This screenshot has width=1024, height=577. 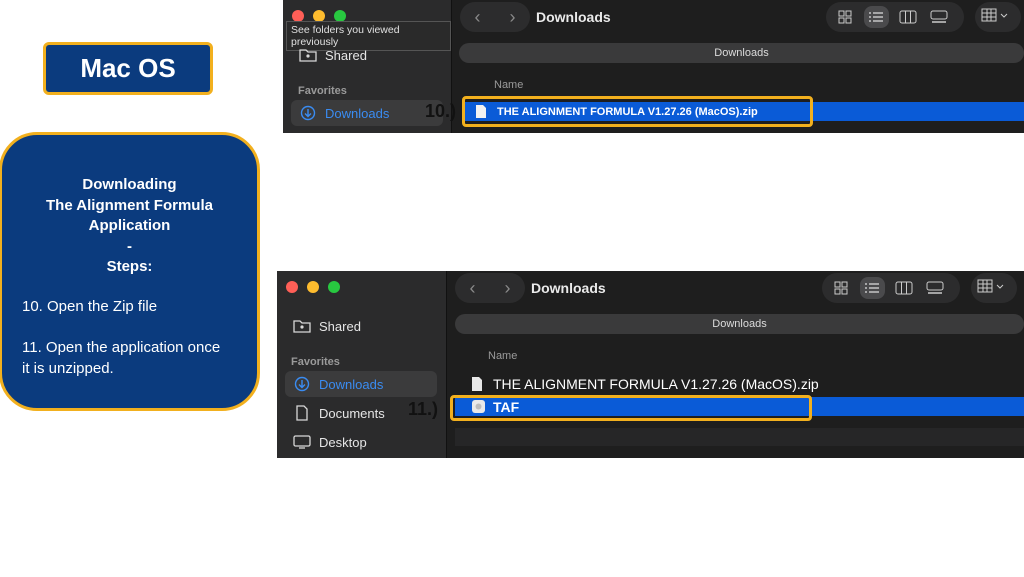 What do you see at coordinates (739, 437) in the screenshot?
I see `empty-row` at bounding box center [739, 437].